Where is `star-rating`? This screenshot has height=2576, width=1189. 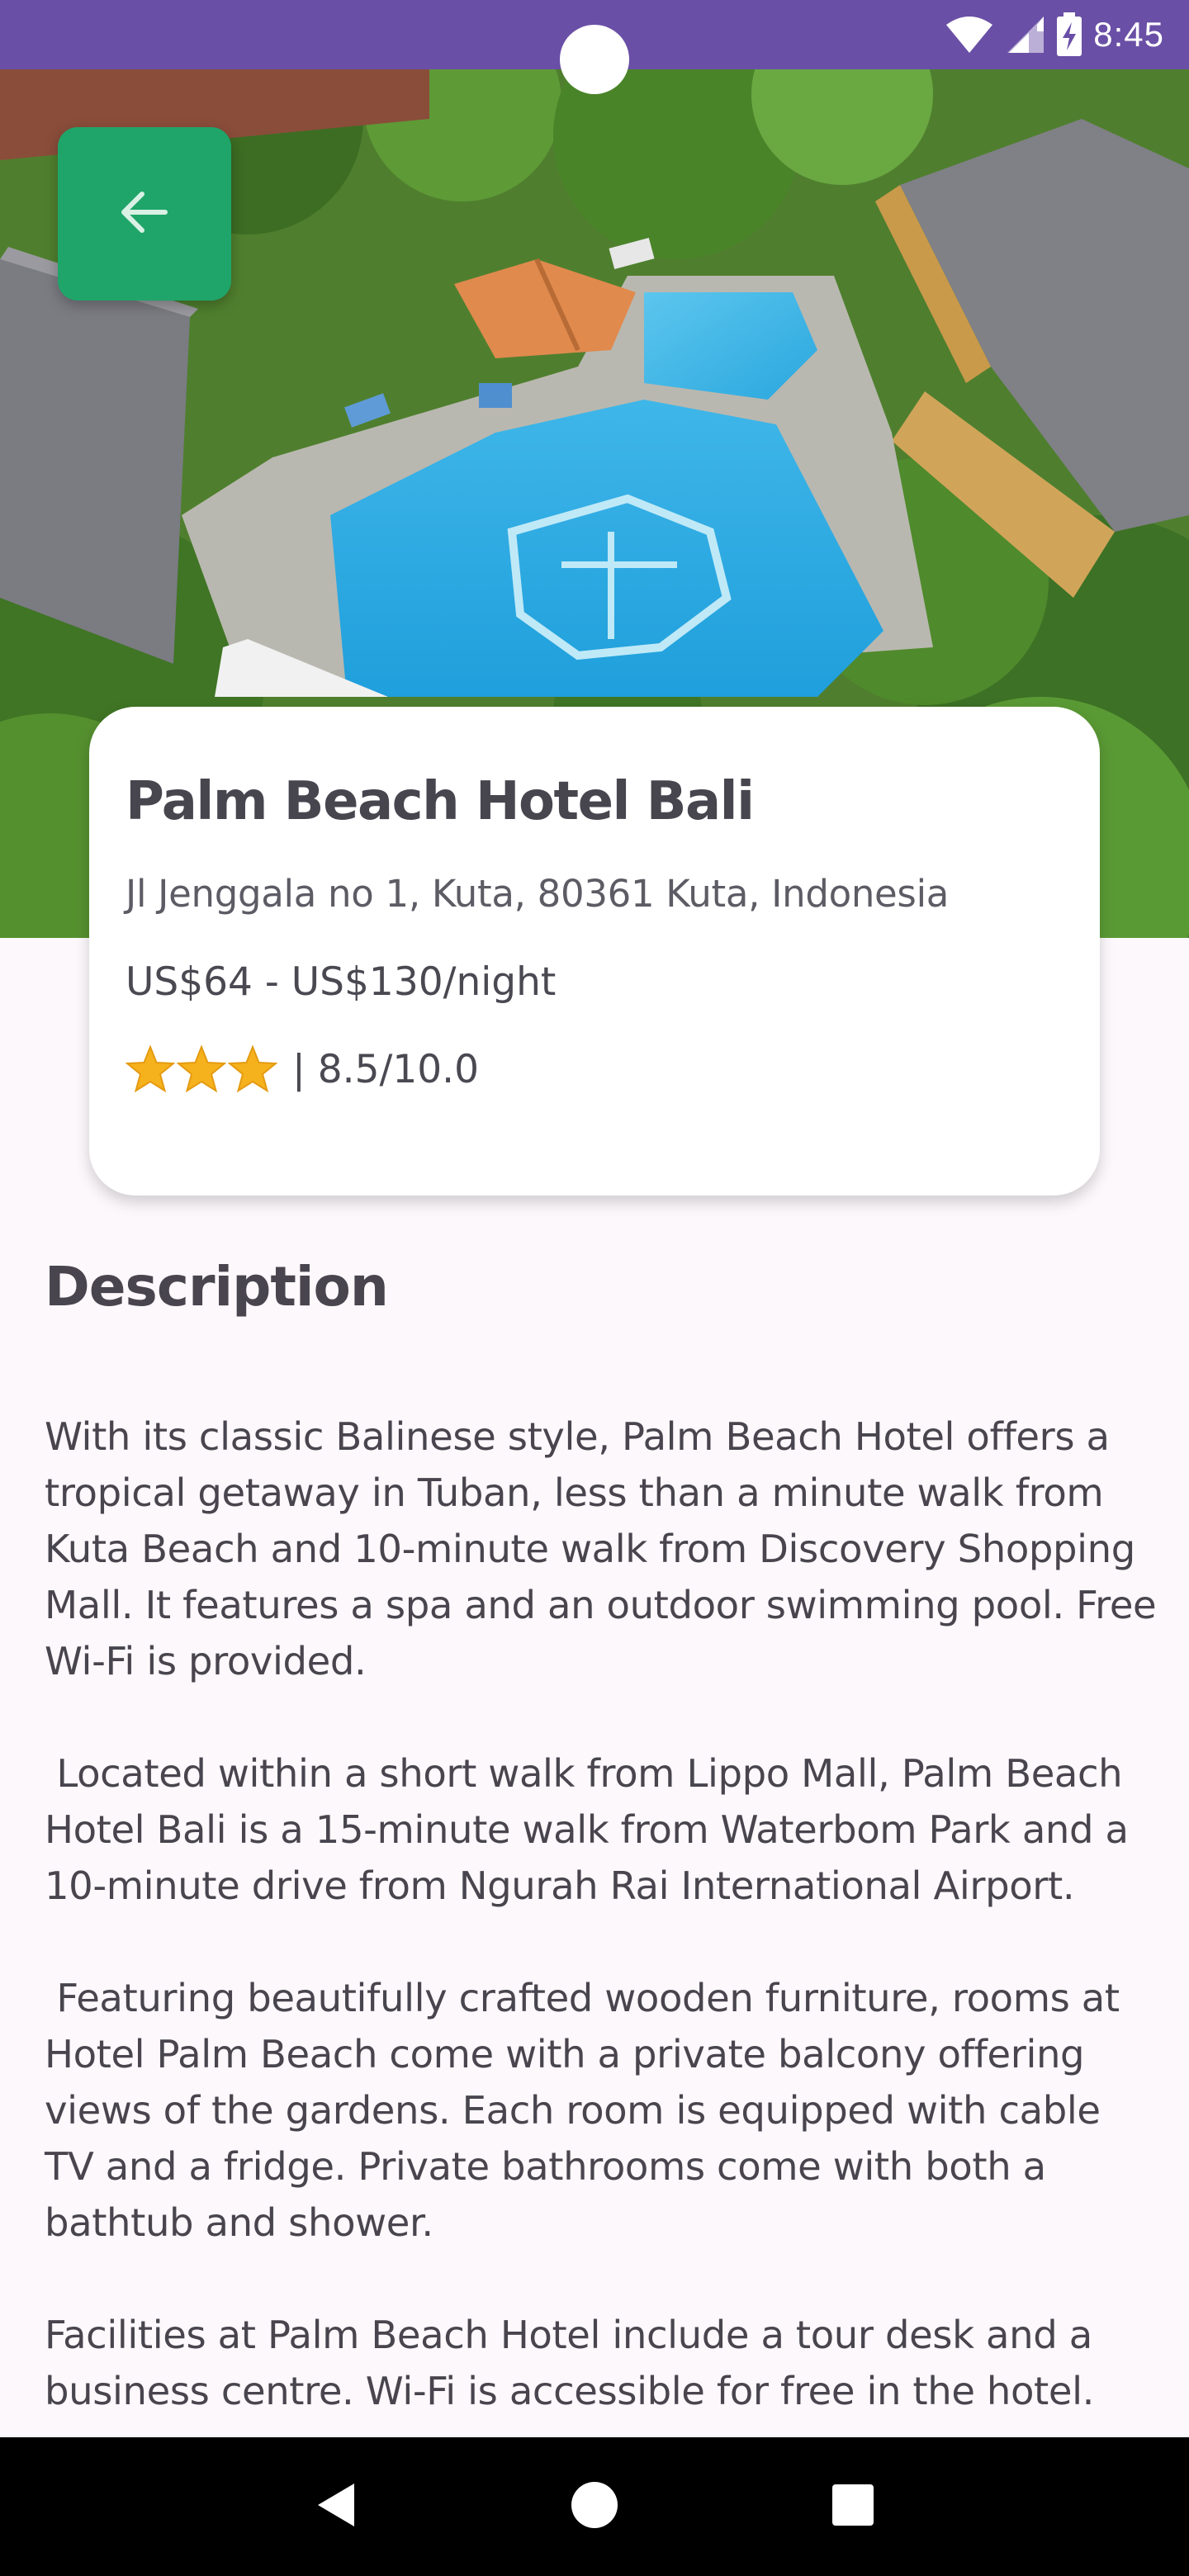 star-rating is located at coordinates (201, 1069).